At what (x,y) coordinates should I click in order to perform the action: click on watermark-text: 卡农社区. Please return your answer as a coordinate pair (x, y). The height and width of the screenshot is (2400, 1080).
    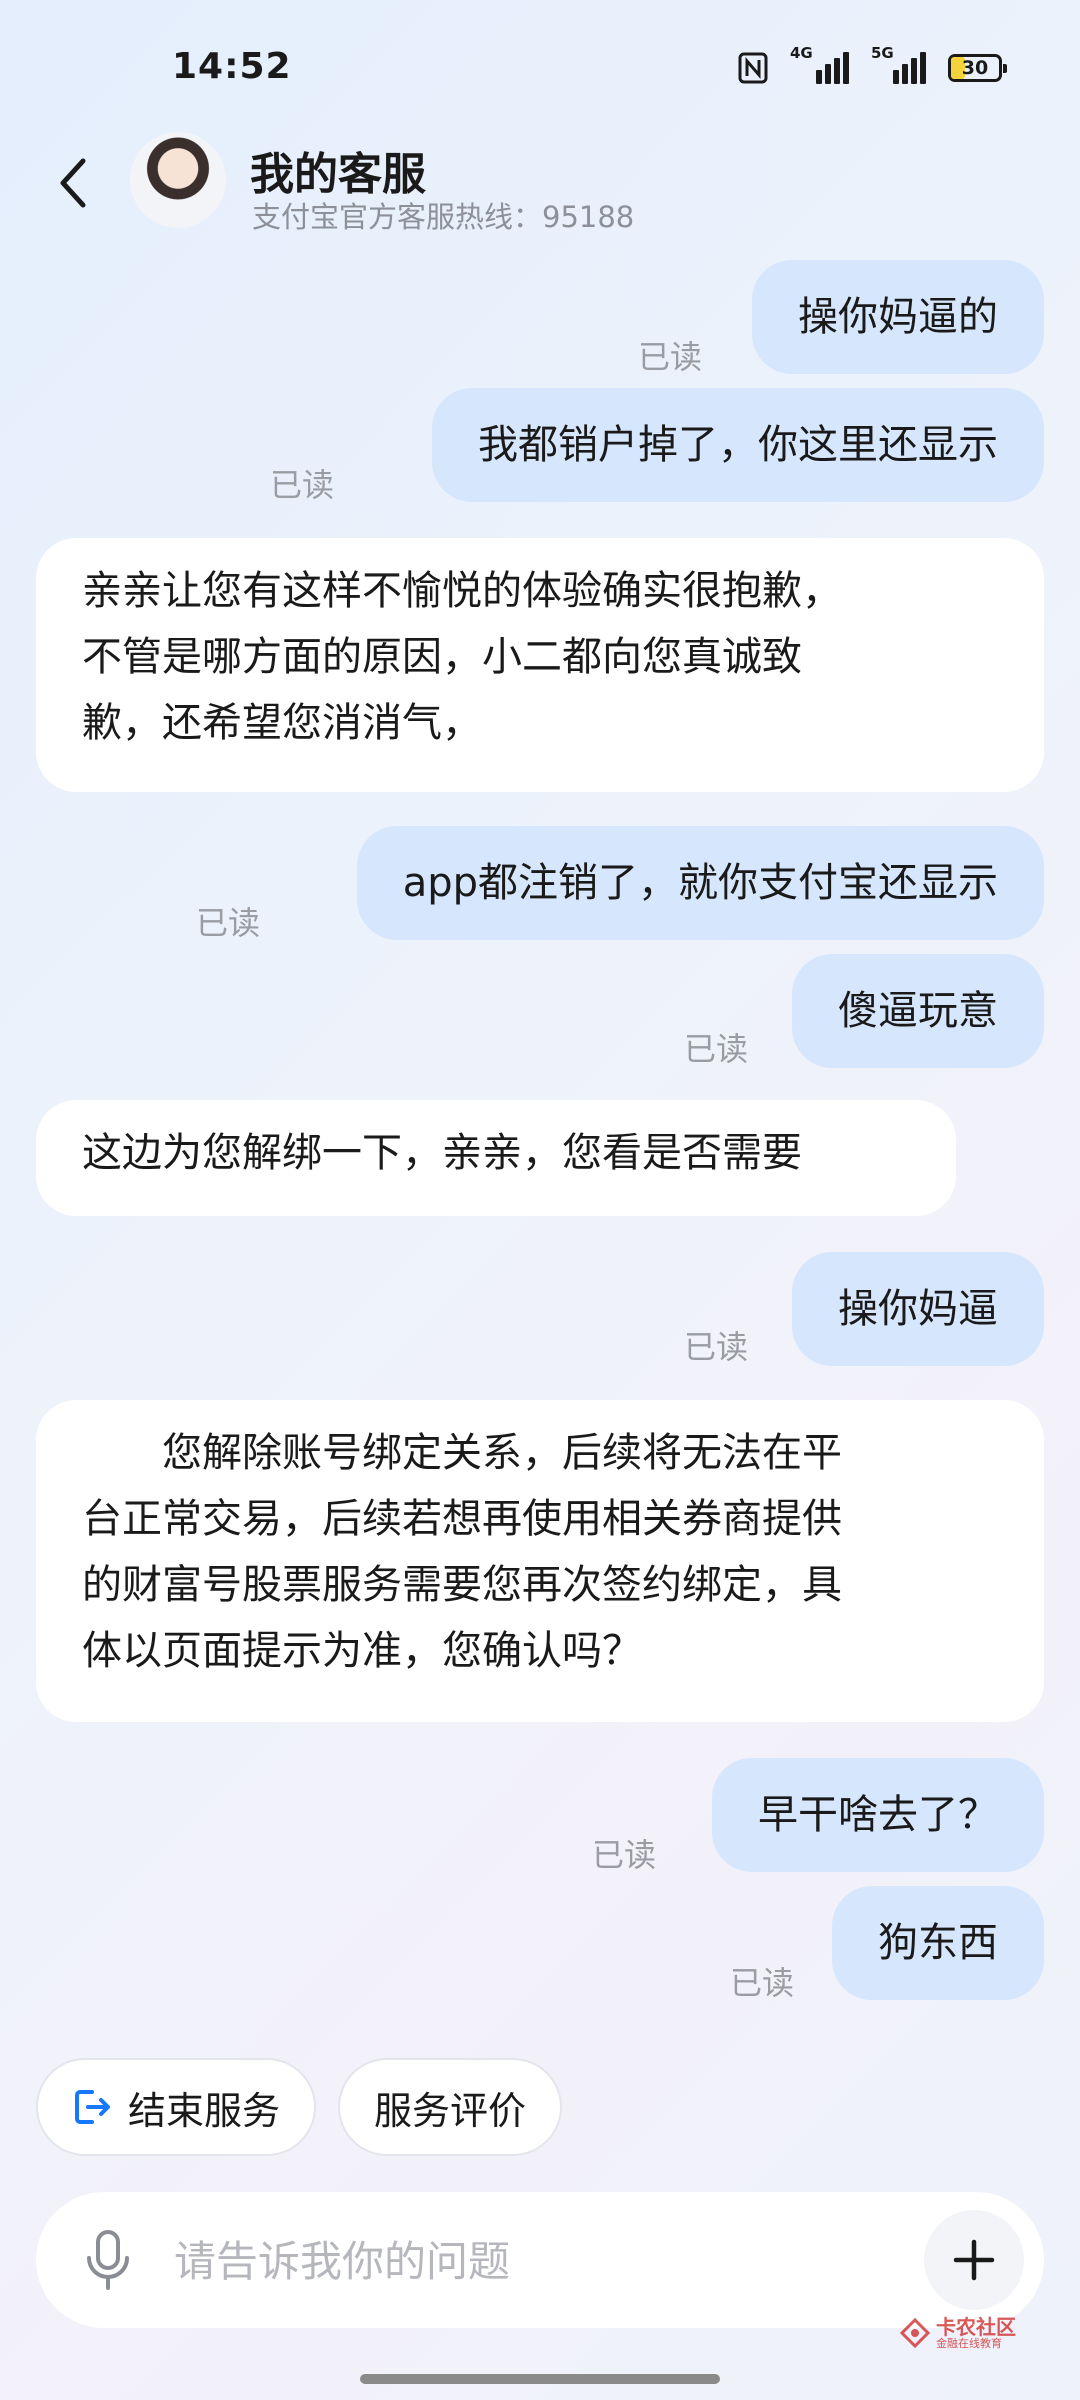
    Looking at the image, I should click on (976, 2327).